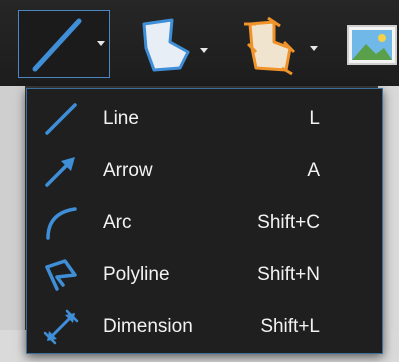 This screenshot has height=362, width=399. I want to click on image-tool-icon, so click(372, 45).